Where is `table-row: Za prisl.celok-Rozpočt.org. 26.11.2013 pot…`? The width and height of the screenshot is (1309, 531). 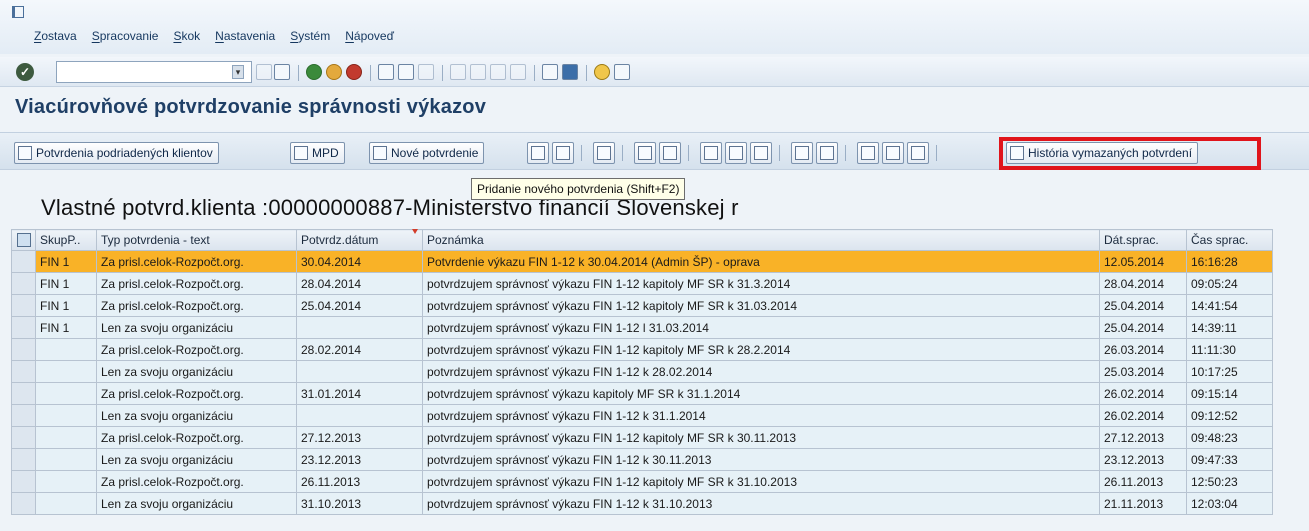
table-row: Za prisl.celok-Rozpočt.org. 26.11.2013 pot… is located at coordinates (642, 481).